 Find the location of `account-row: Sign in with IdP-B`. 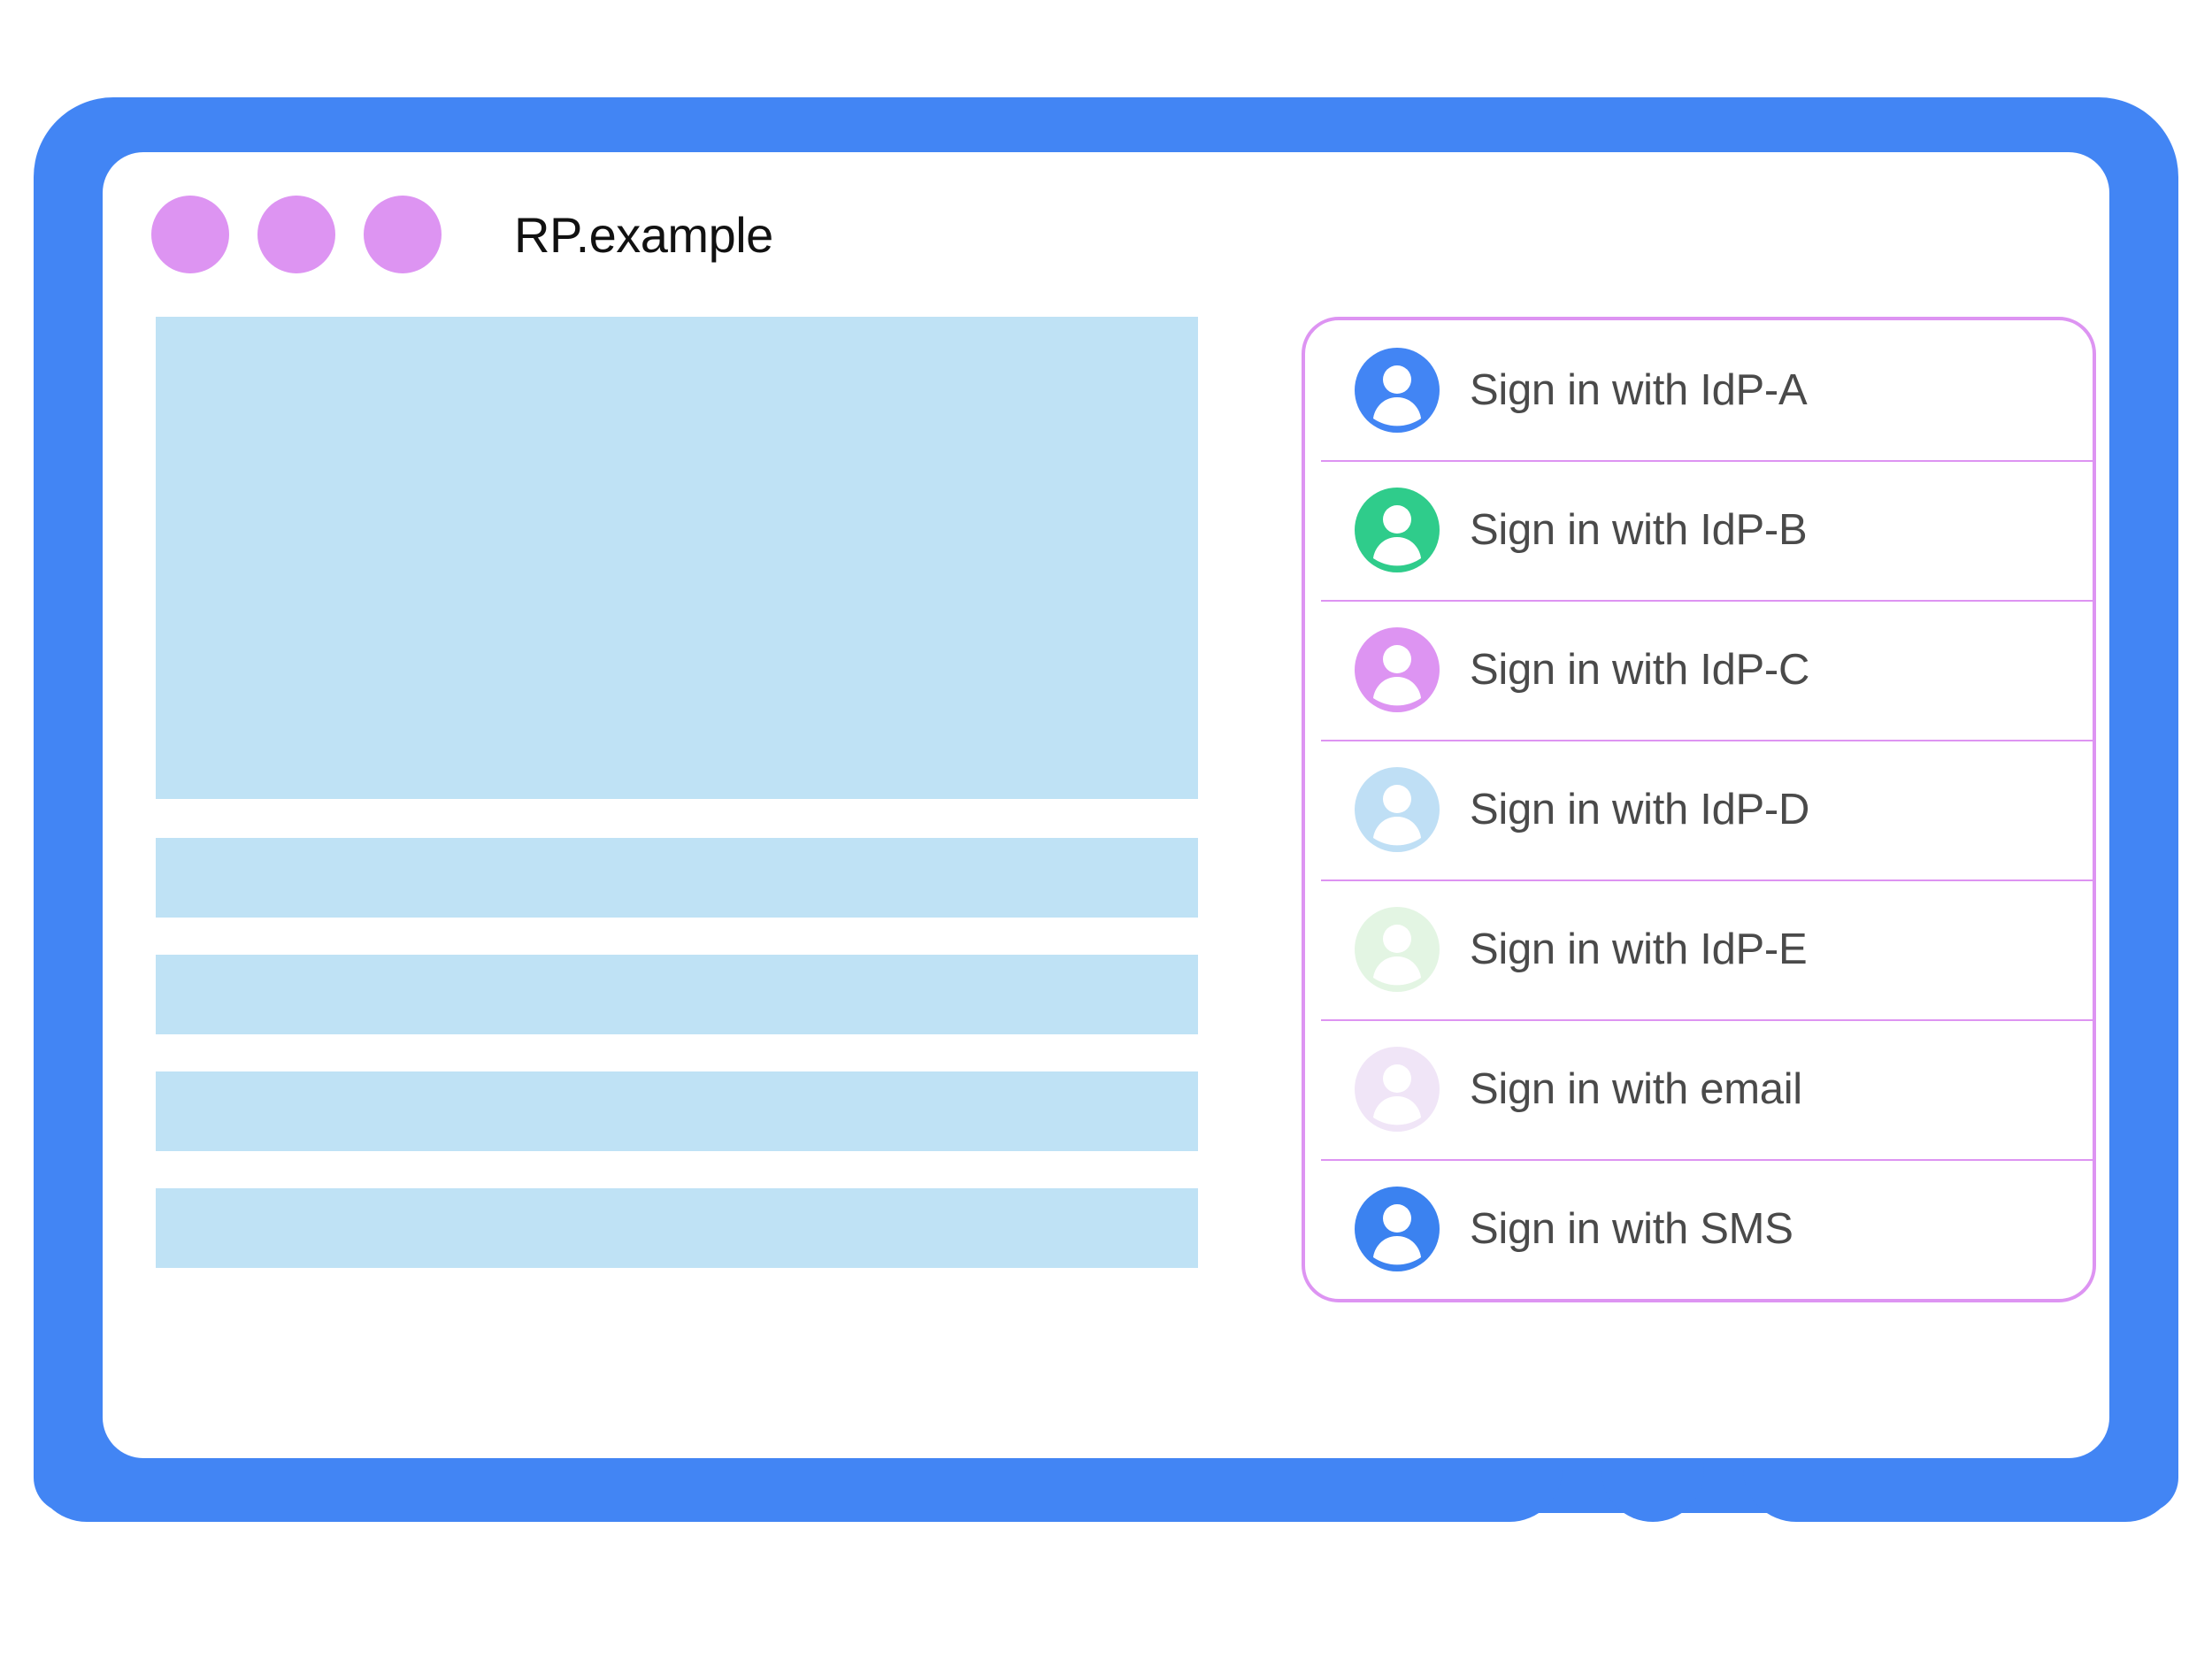

account-row: Sign in with IdP-B is located at coordinates (1699, 530).